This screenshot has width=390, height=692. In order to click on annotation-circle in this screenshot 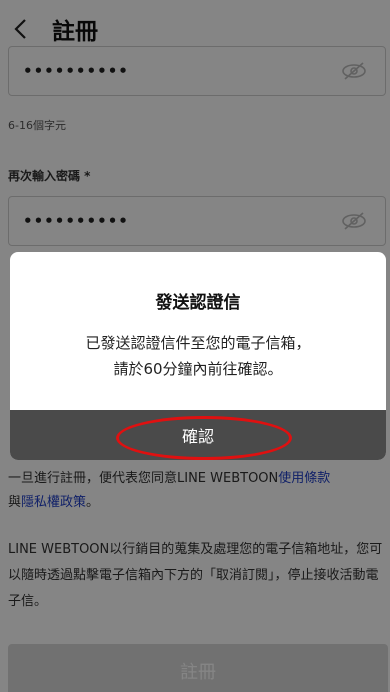, I will do `click(204, 438)`.